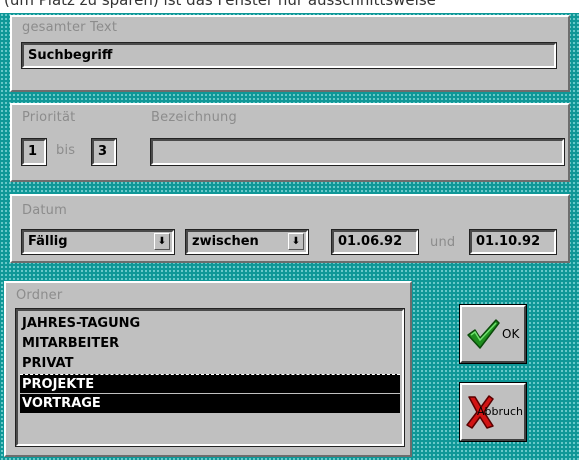  What do you see at coordinates (375, 242) in the screenshot?
I see `date-from-input: 01.06.92` at bounding box center [375, 242].